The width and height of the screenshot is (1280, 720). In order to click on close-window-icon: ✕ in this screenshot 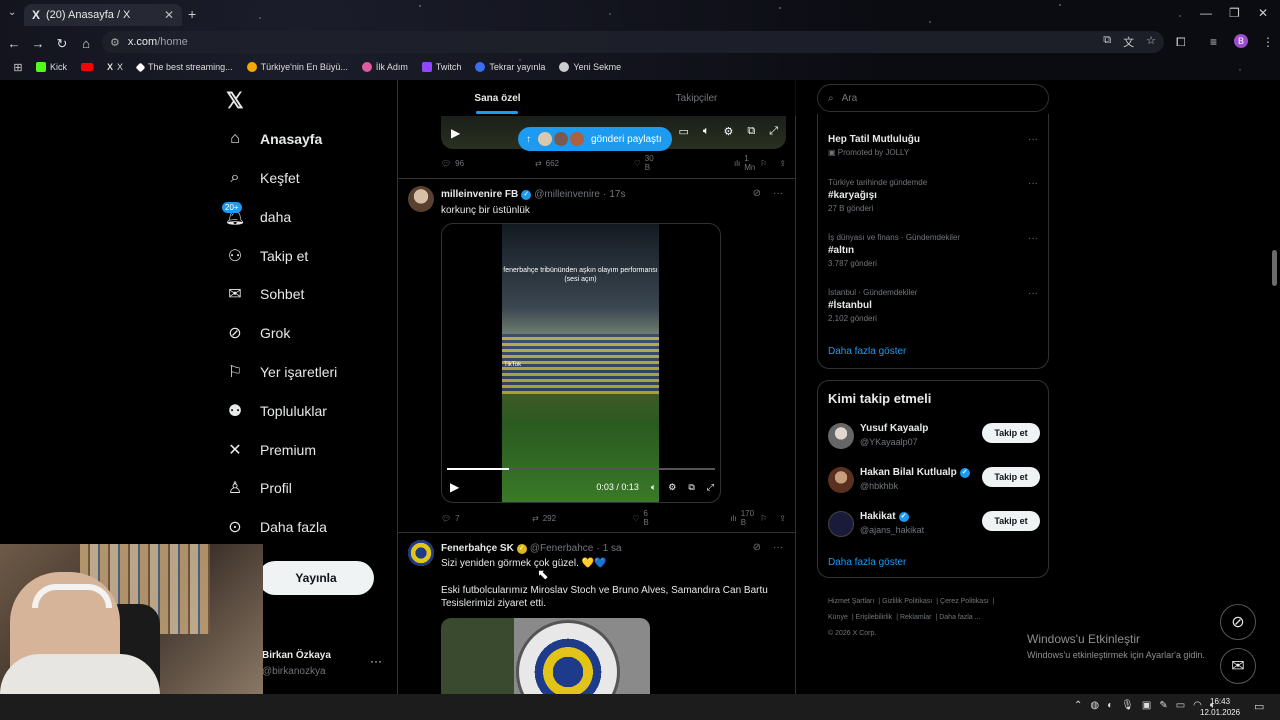, I will do `click(1263, 13)`.